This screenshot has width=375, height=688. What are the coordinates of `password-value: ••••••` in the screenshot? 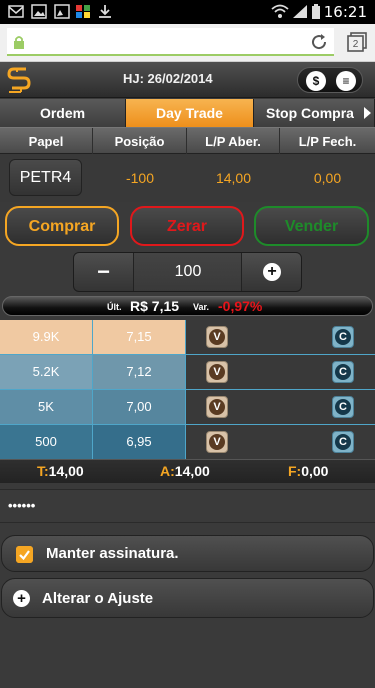 It's located at (22, 505).